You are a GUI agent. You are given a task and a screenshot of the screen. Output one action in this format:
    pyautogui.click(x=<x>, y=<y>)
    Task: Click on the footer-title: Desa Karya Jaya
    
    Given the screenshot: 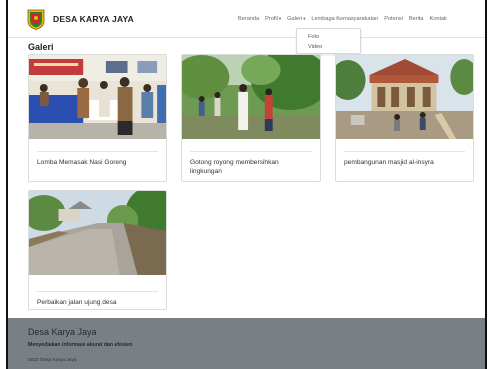 What is the action you would take?
    pyautogui.click(x=62, y=332)
    